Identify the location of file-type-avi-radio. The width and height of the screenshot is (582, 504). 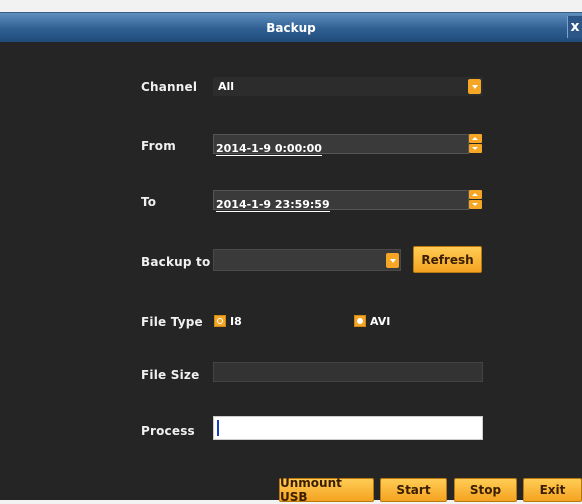
(360, 321).